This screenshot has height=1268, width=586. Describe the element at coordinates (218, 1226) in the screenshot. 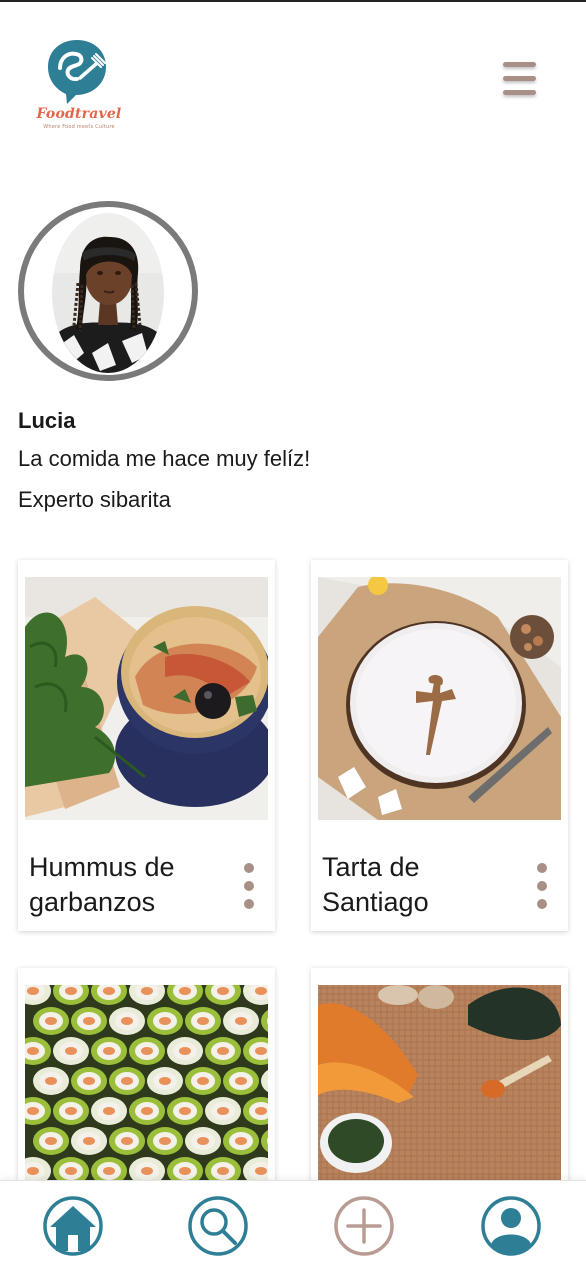

I see `search-icon` at that location.